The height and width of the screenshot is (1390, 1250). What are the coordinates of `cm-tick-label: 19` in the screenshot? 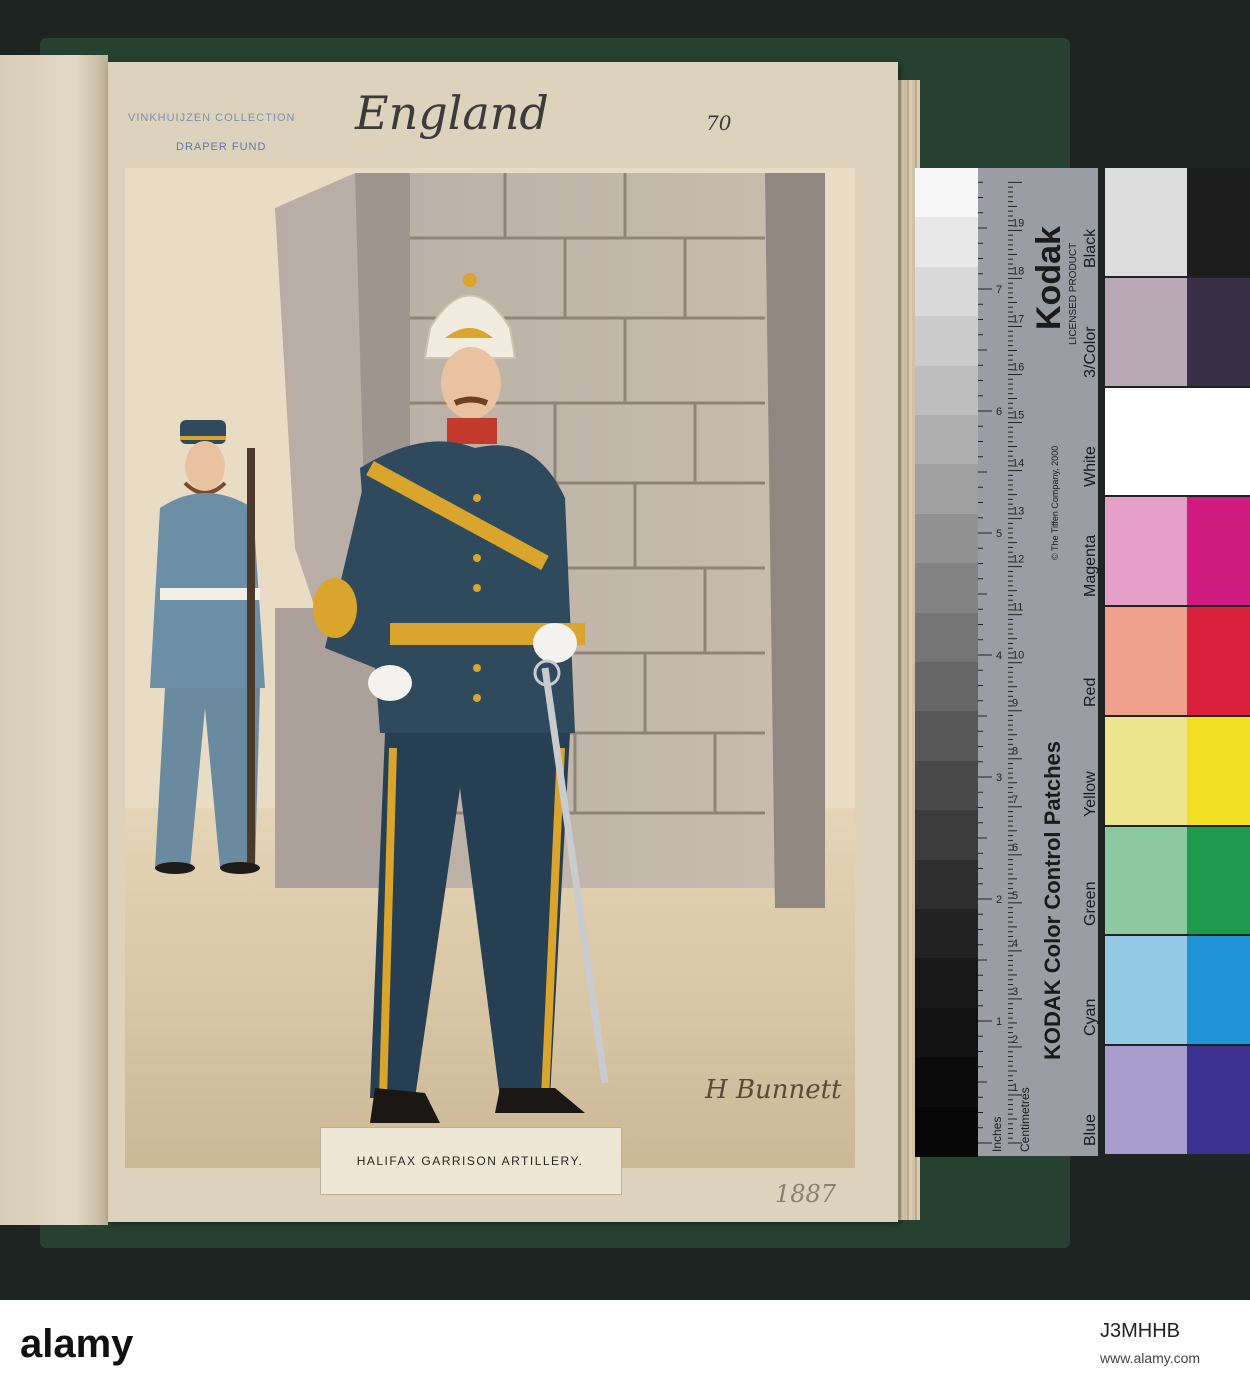 It's located at (1018, 223).